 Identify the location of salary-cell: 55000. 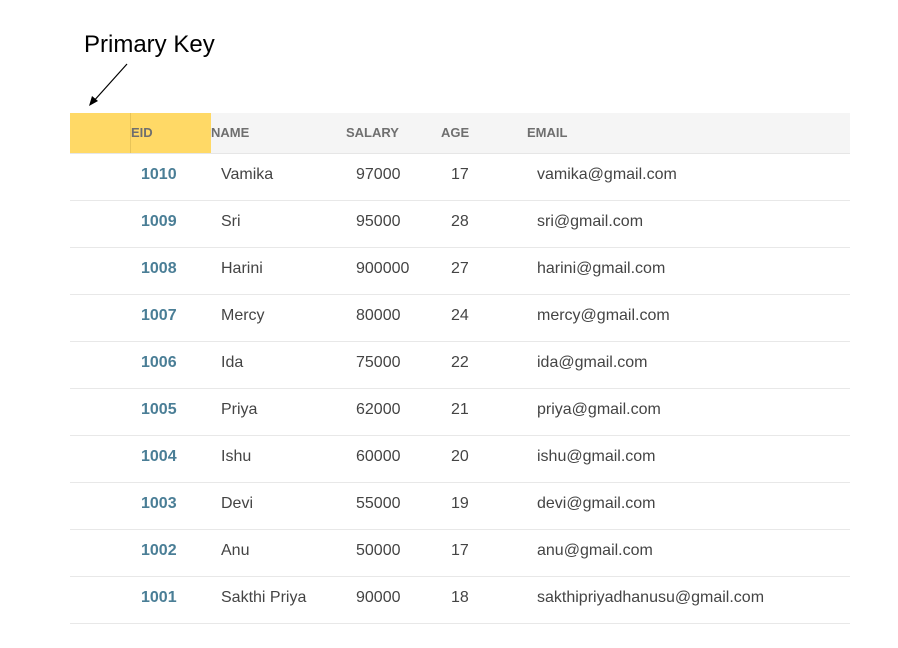
(378, 503).